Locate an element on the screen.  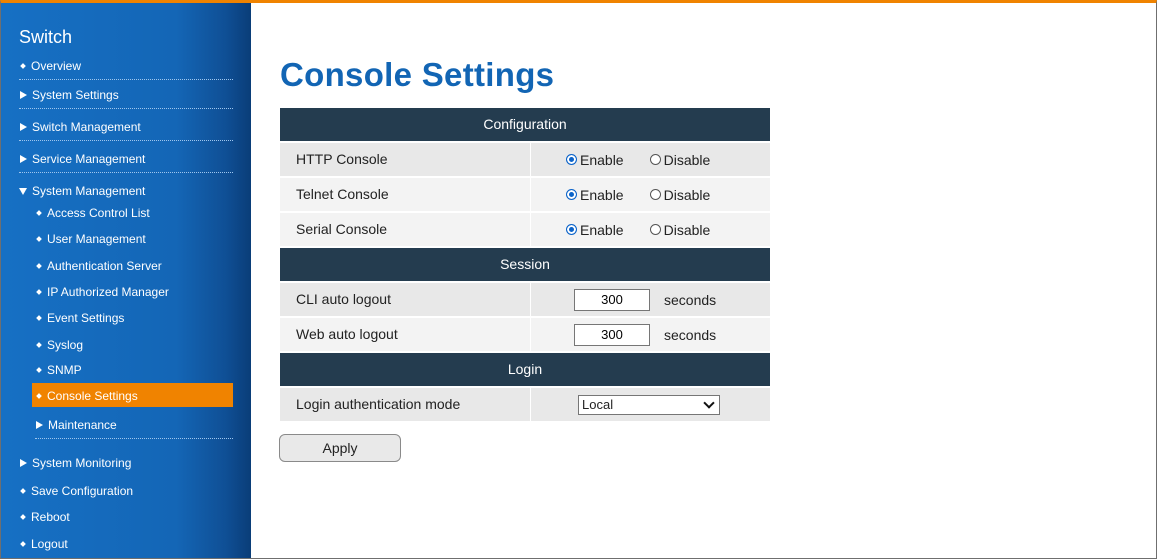
nav-switch-management: Switch Management is located at coordinates (126, 130).